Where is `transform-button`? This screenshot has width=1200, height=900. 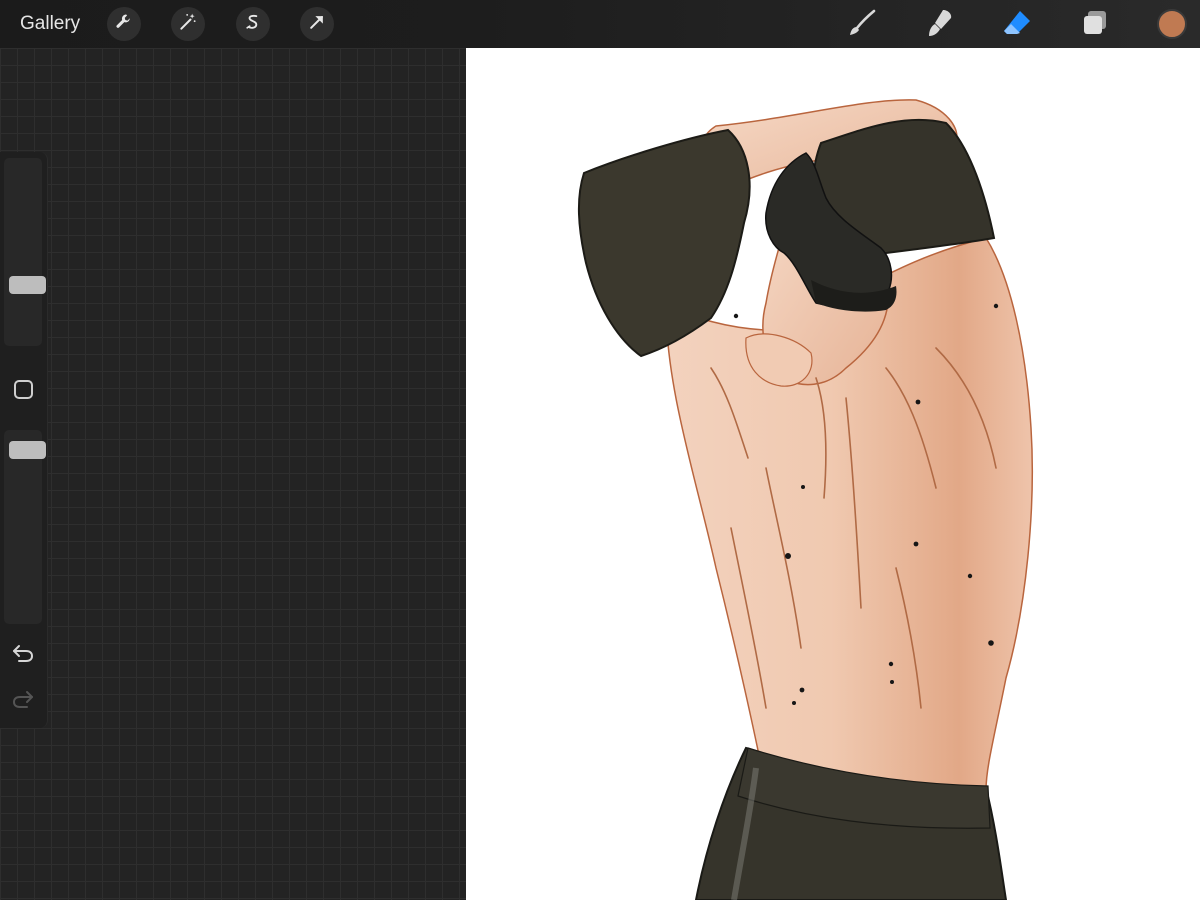
transform-button is located at coordinates (317, 24).